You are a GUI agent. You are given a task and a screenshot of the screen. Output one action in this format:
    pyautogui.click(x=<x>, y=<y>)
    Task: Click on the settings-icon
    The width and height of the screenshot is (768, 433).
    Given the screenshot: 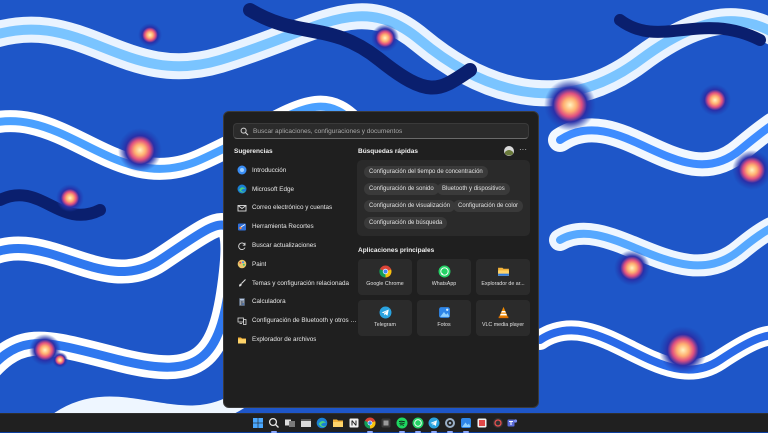 What is the action you would take?
    pyautogui.click(x=450, y=423)
    